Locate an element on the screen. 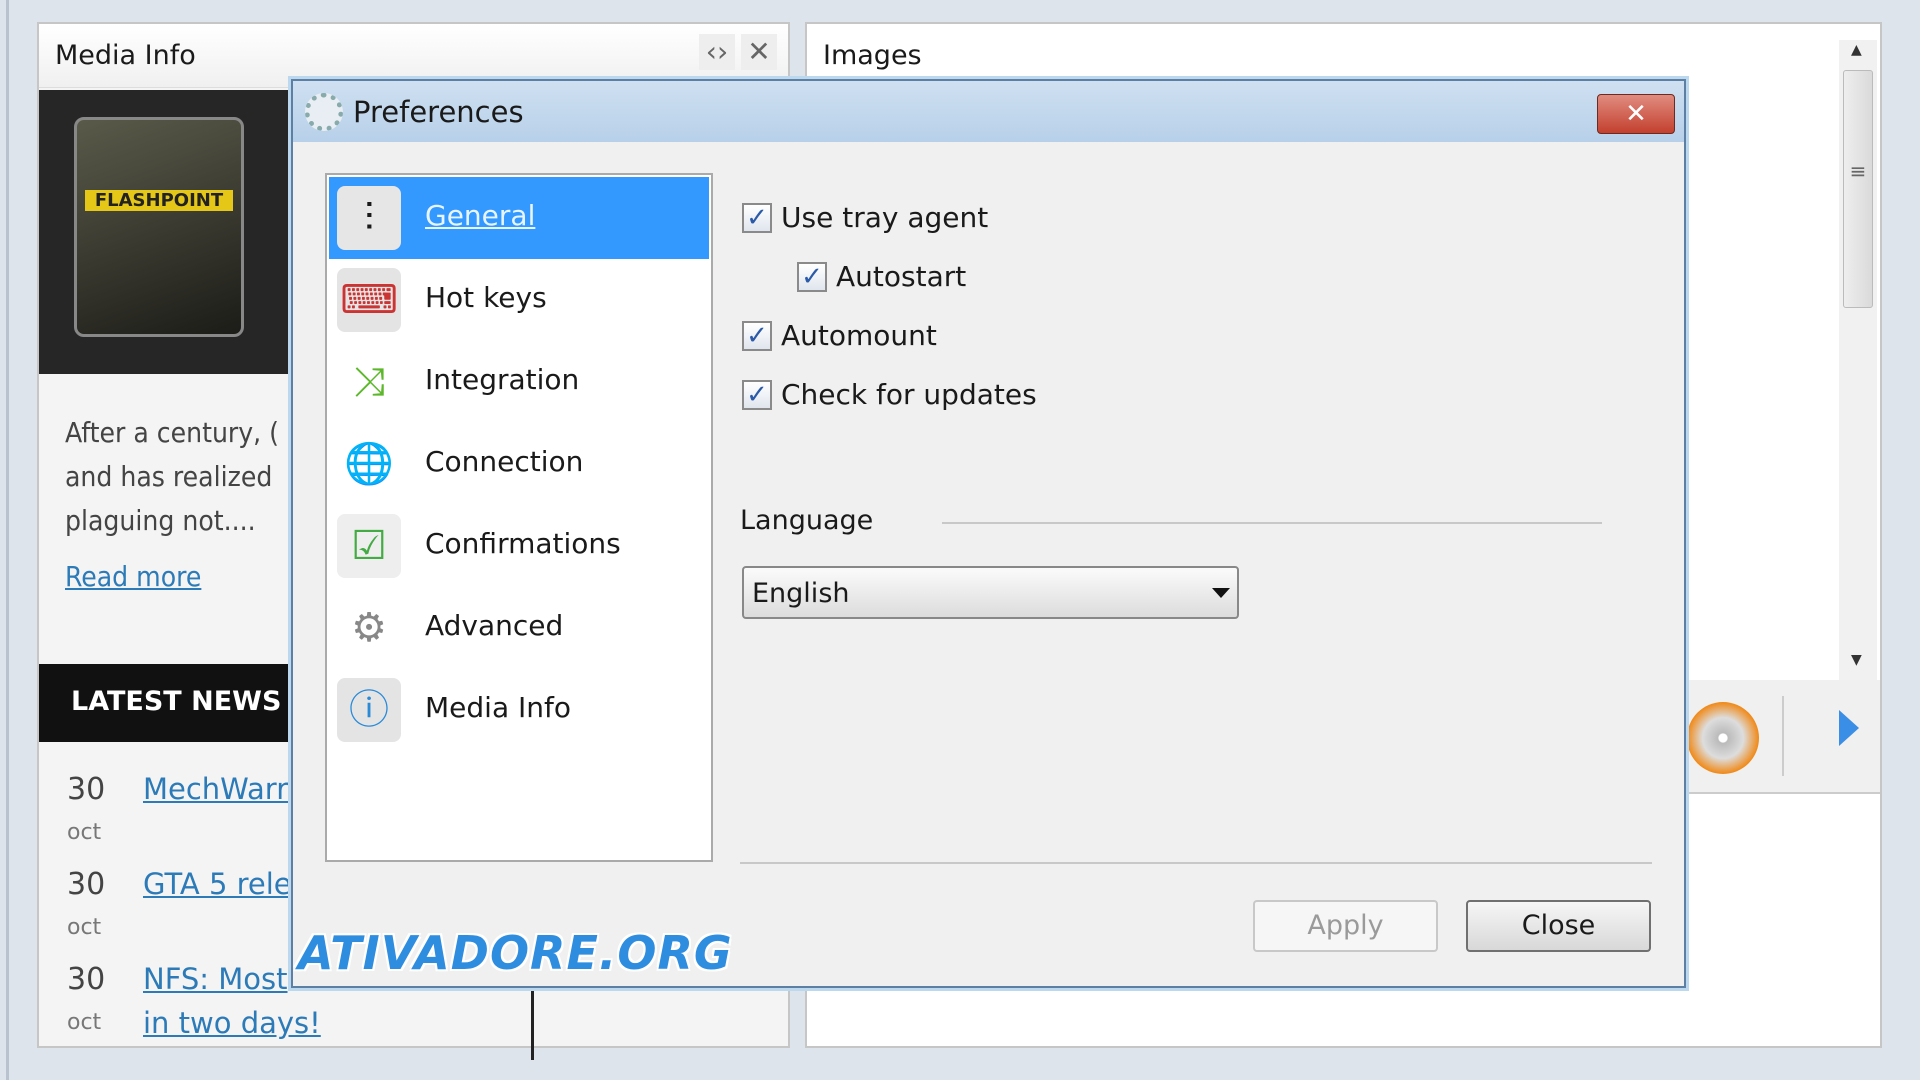  category-label: Hot keys is located at coordinates (486, 297).